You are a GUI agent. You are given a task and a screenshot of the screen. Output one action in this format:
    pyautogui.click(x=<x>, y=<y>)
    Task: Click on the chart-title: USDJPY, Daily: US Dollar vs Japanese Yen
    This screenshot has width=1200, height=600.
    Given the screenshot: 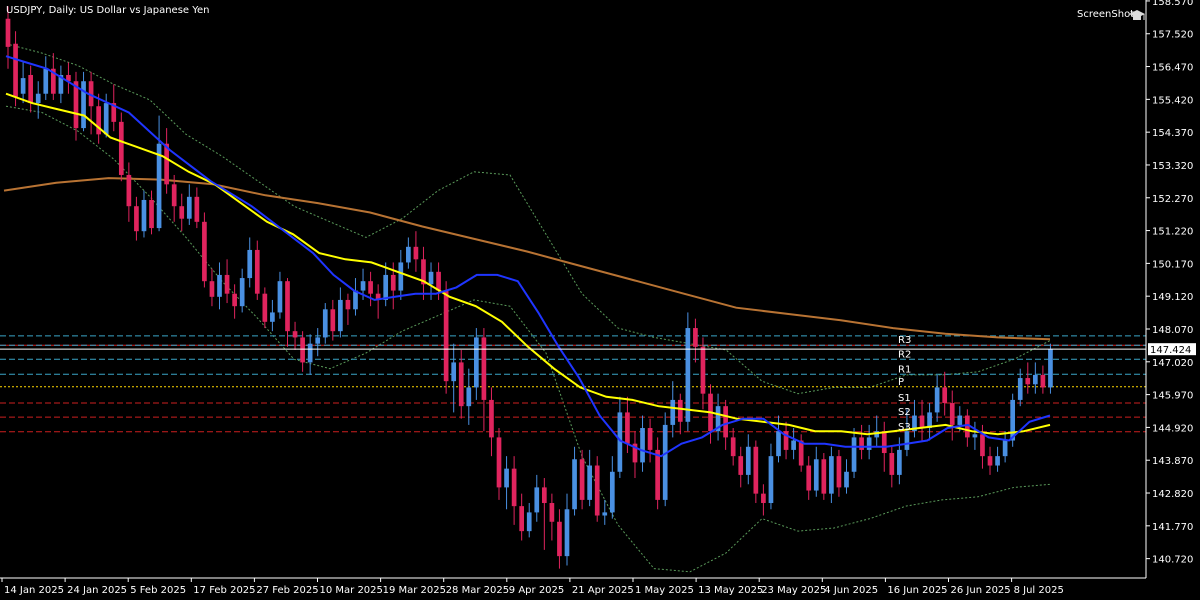 What is the action you would take?
    pyautogui.click(x=108, y=10)
    